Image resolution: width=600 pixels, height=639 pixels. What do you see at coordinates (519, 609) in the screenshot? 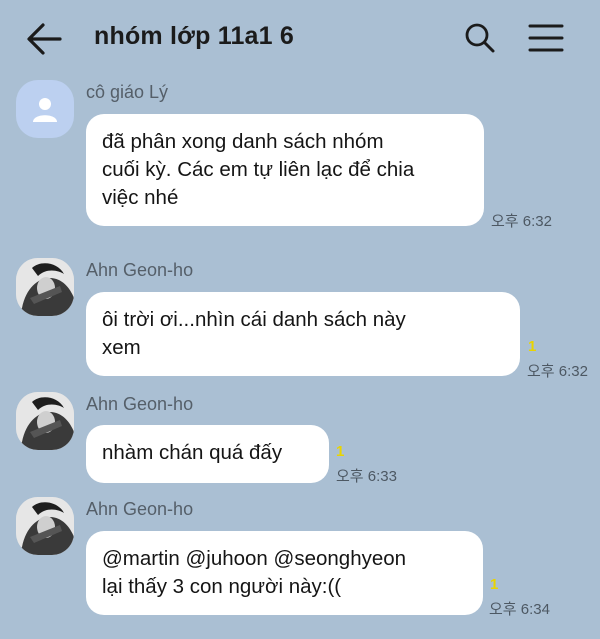
I see `message-time: 오후 6:34` at bounding box center [519, 609].